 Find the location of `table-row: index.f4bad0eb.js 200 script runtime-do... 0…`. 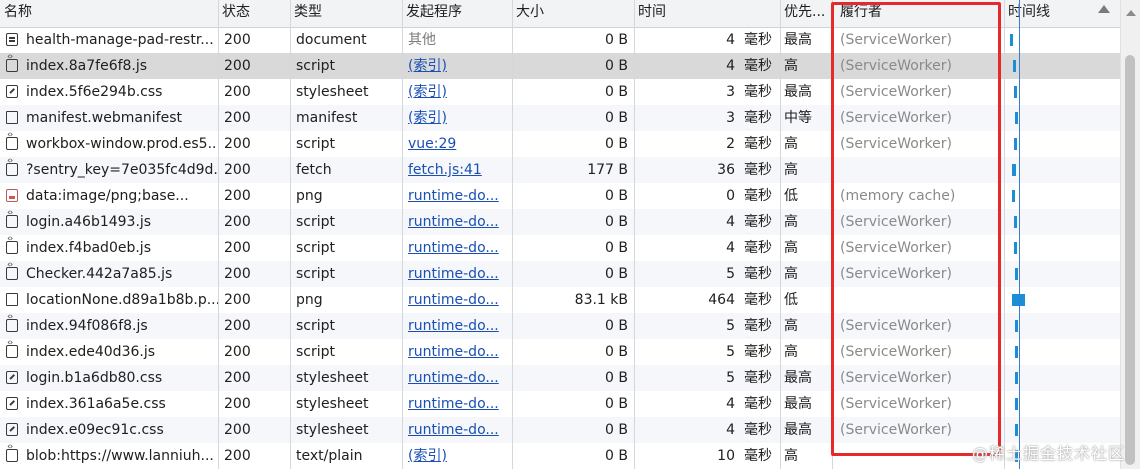

table-row: index.f4bad0eb.js 200 script runtime-do... 0… is located at coordinates (560, 247).